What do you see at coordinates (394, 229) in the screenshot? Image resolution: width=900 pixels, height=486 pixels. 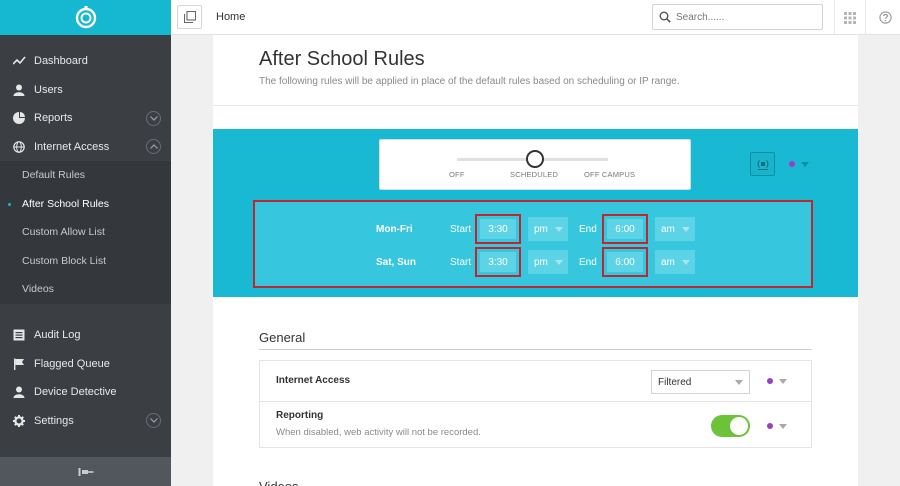 I see `row-label-mon-fri: Mon-Fri` at bounding box center [394, 229].